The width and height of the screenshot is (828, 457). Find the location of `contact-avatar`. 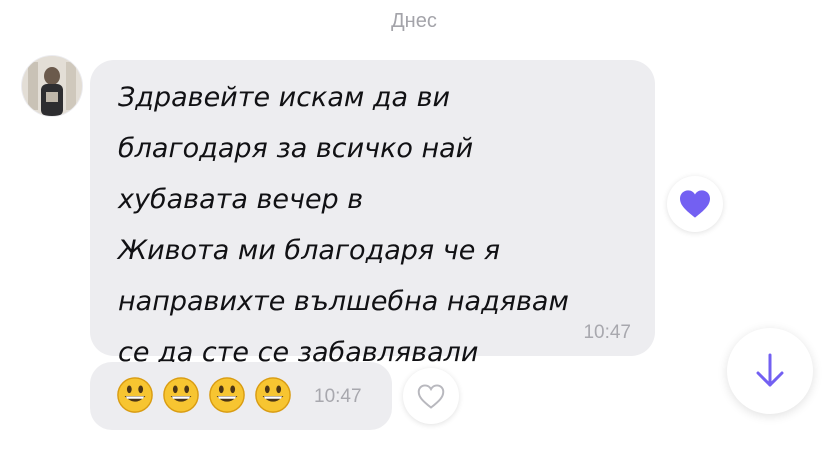

contact-avatar is located at coordinates (52, 86).